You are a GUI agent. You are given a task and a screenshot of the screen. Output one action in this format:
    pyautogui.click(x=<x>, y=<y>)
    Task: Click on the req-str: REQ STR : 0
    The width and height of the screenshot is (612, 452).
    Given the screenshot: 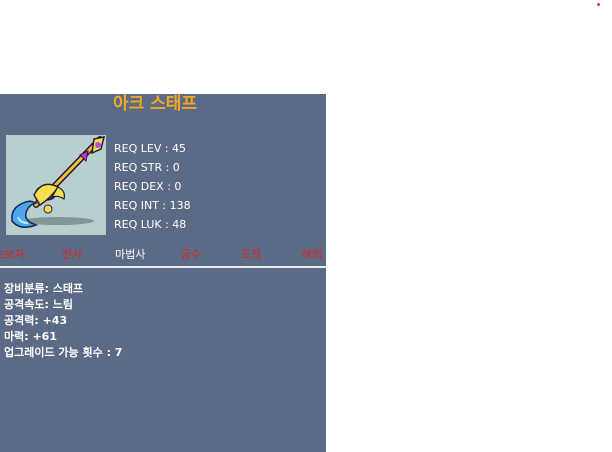 What is the action you would take?
    pyautogui.click(x=147, y=167)
    